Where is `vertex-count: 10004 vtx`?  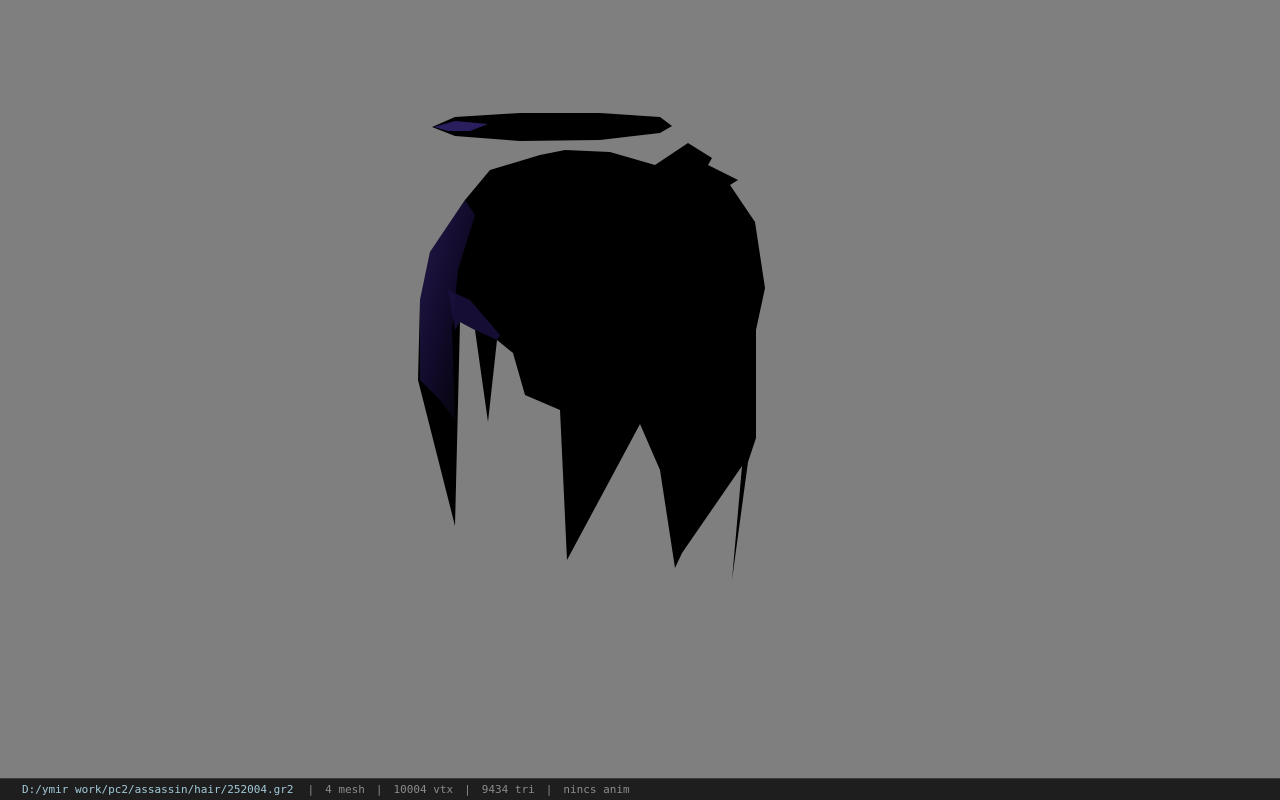
vertex-count: 10004 vtx is located at coordinates (423, 789).